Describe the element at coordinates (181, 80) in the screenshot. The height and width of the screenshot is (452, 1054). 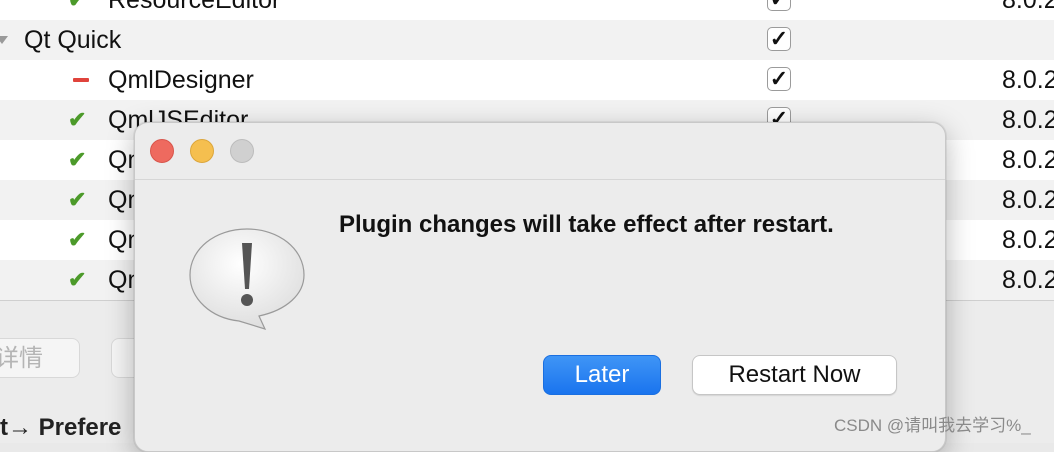
I see `plugin-name: QmlDesigner` at that location.